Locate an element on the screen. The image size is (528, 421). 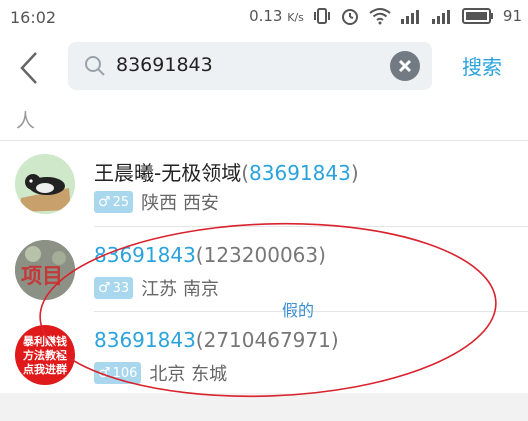
contact-location: 江苏 南京 is located at coordinates (180, 289).